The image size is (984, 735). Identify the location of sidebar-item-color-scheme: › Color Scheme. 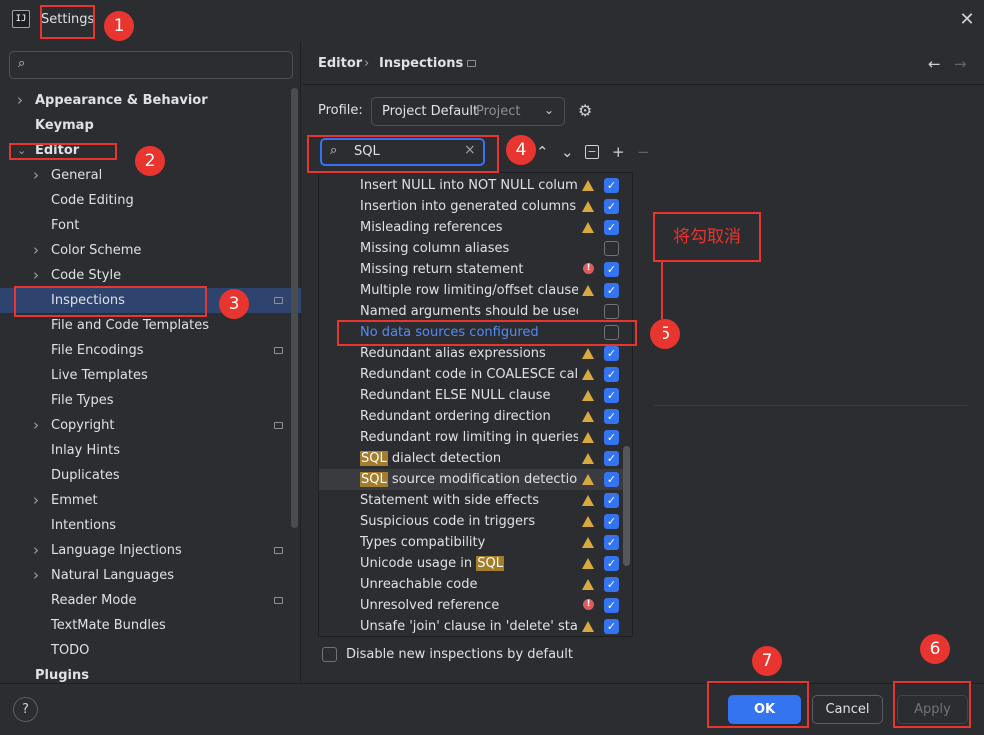
(145, 250).